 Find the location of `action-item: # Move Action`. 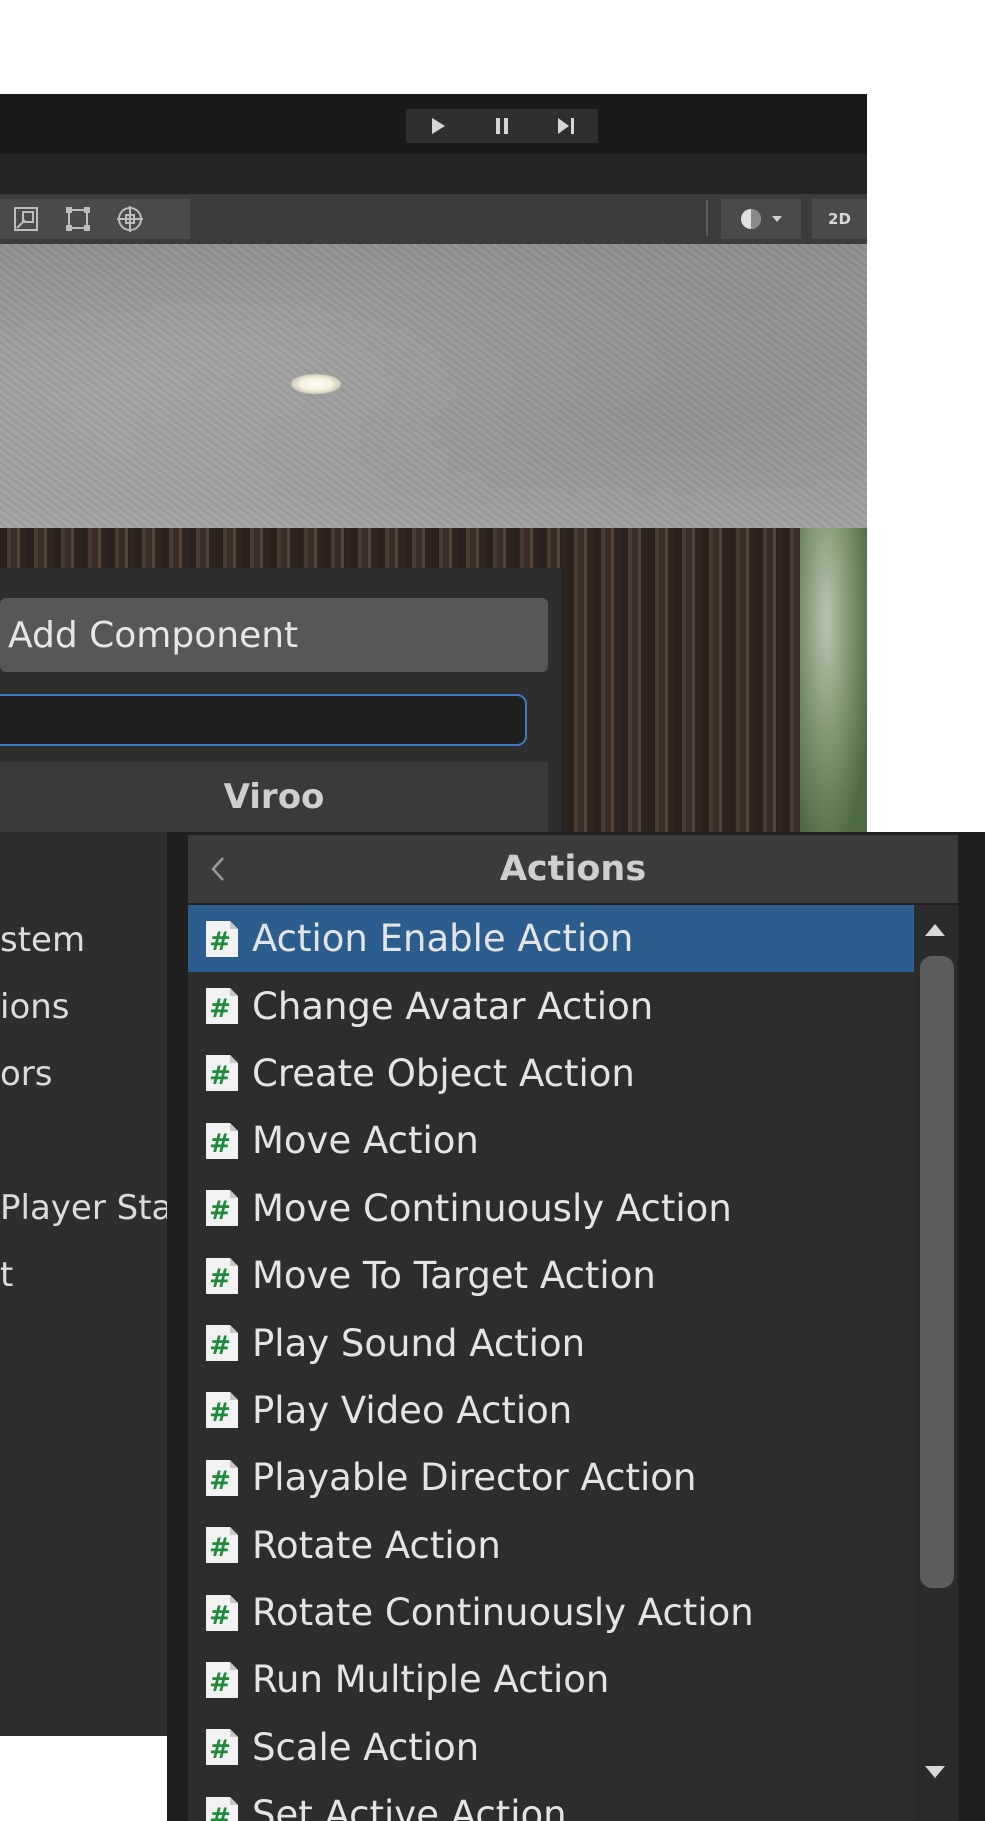

action-item: # Move Action is located at coordinates (551, 1140).